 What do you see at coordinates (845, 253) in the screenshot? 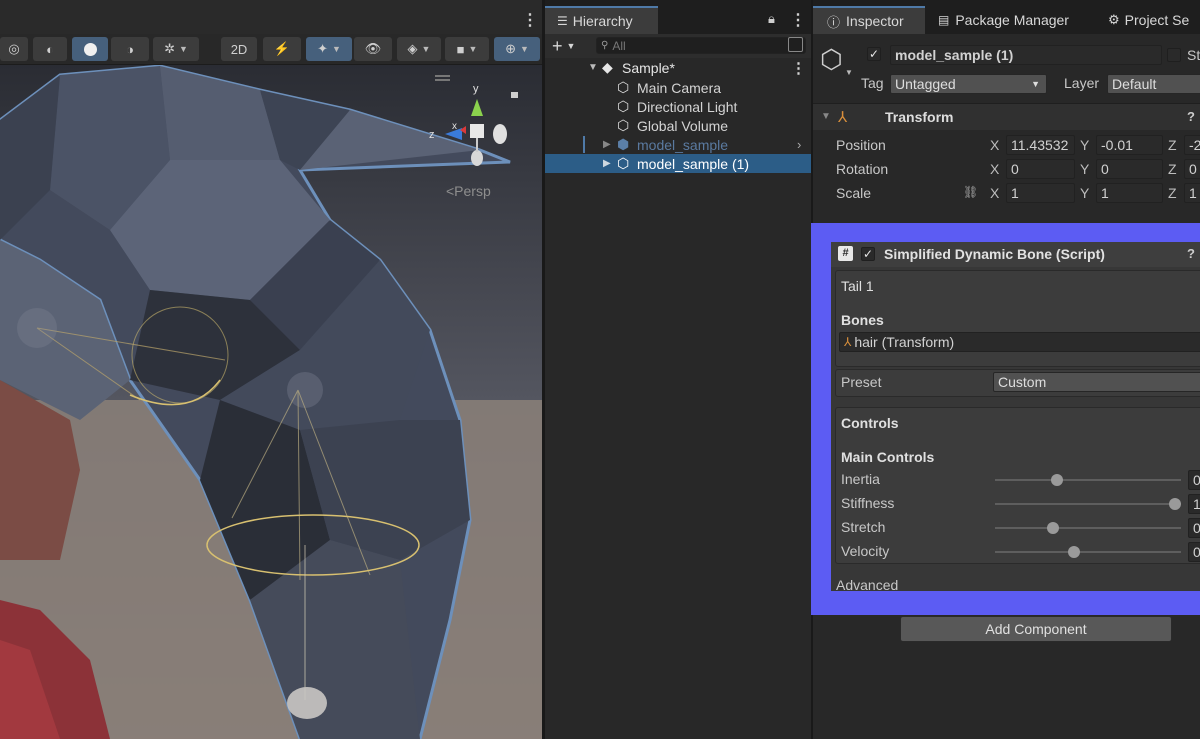
I see `script-hash-icon: #` at bounding box center [845, 253].